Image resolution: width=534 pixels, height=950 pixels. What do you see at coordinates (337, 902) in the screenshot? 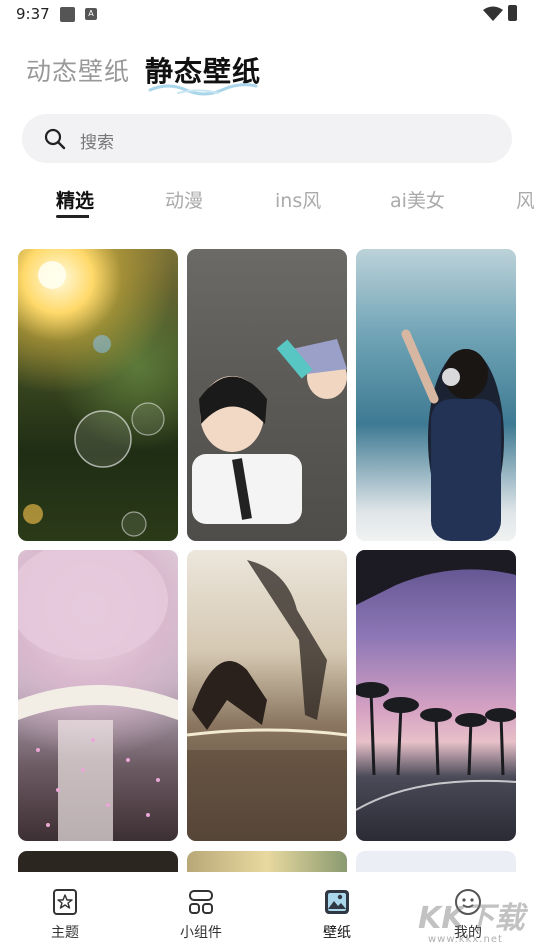
I see `wallpaper-icon` at bounding box center [337, 902].